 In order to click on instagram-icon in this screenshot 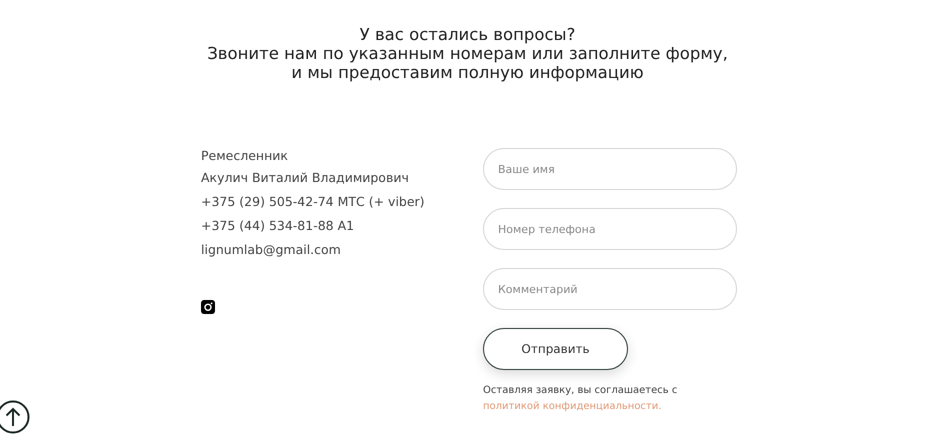, I will do `click(208, 307)`.